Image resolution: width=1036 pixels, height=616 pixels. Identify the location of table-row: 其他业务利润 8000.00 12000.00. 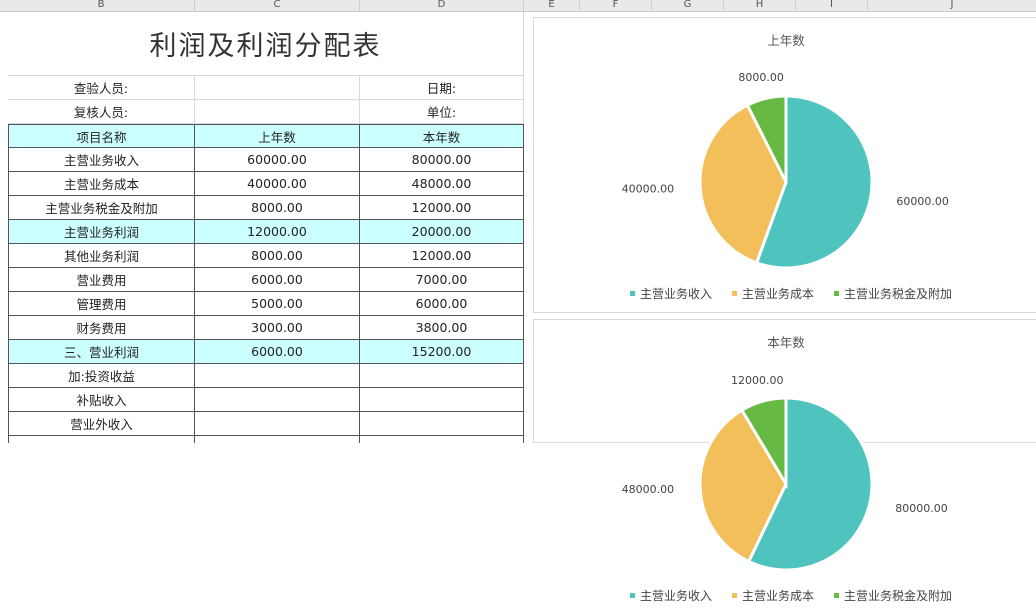
(266, 256).